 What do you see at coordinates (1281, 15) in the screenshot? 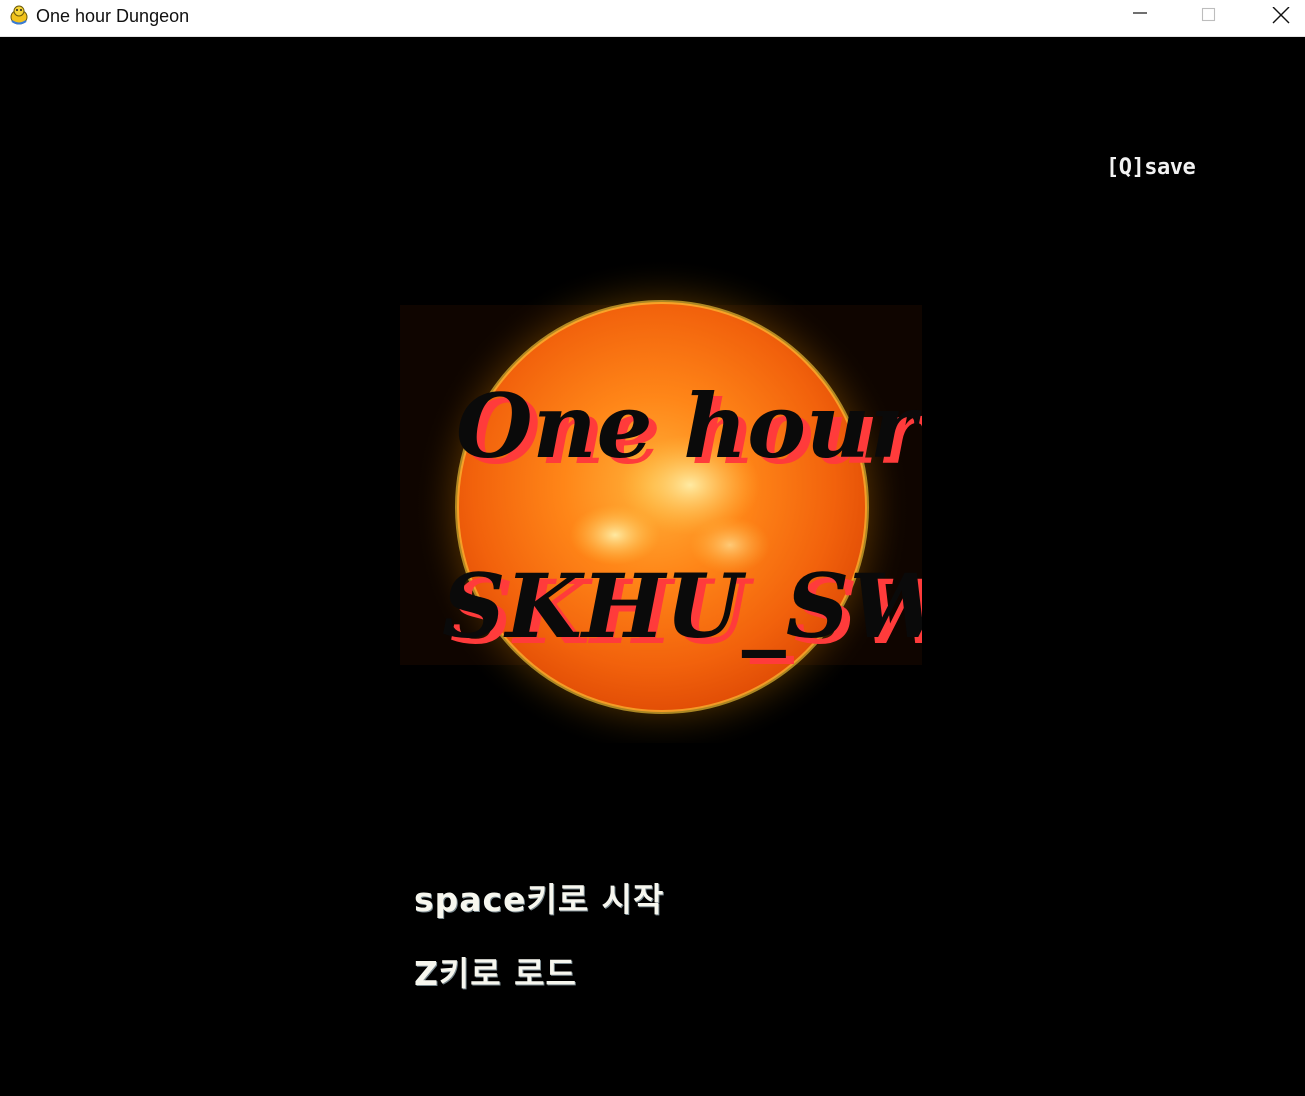
I see `close-icon` at bounding box center [1281, 15].